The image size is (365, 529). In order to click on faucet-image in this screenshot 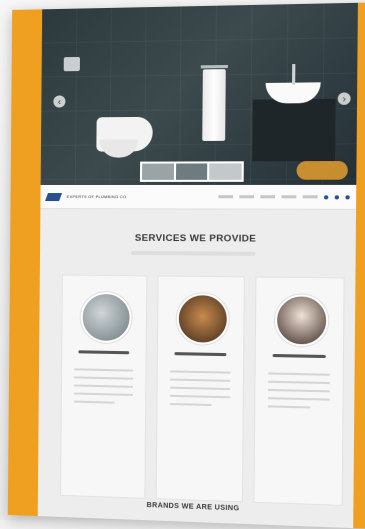, I will do `click(293, 74)`.